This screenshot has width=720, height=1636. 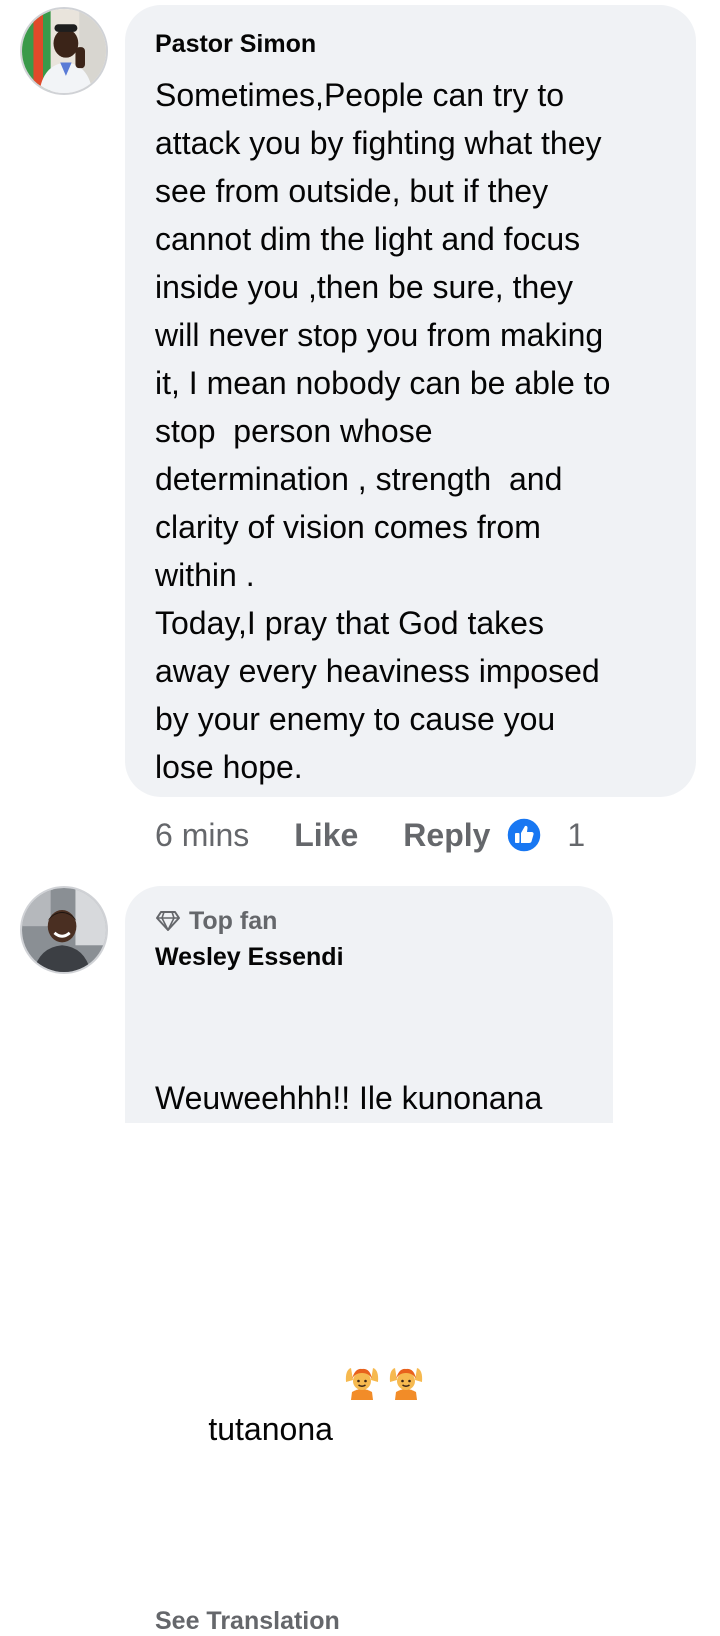 What do you see at coordinates (384, 1359) in the screenshot?
I see `comment-text-line-2: tutanona` at bounding box center [384, 1359].